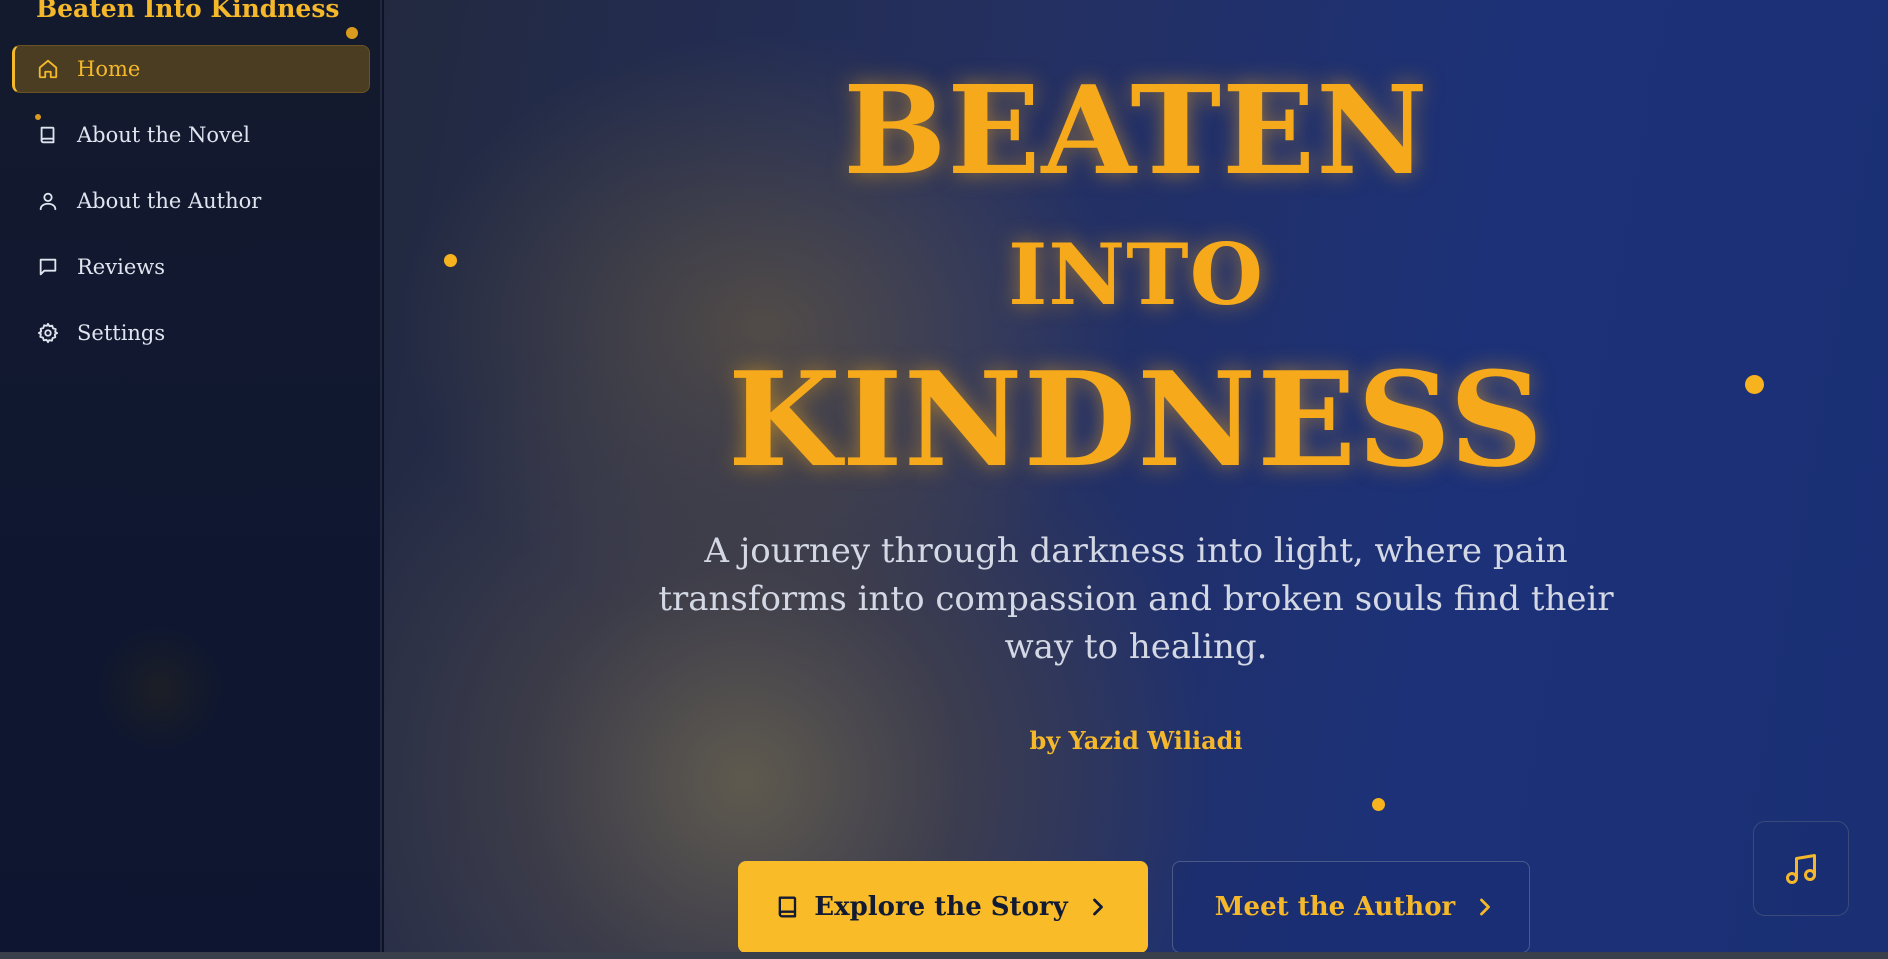 The width and height of the screenshot is (1888, 959). Describe the element at coordinates (191, 267) in the screenshot. I see `sidebar-item-reviews: Reviews` at that location.